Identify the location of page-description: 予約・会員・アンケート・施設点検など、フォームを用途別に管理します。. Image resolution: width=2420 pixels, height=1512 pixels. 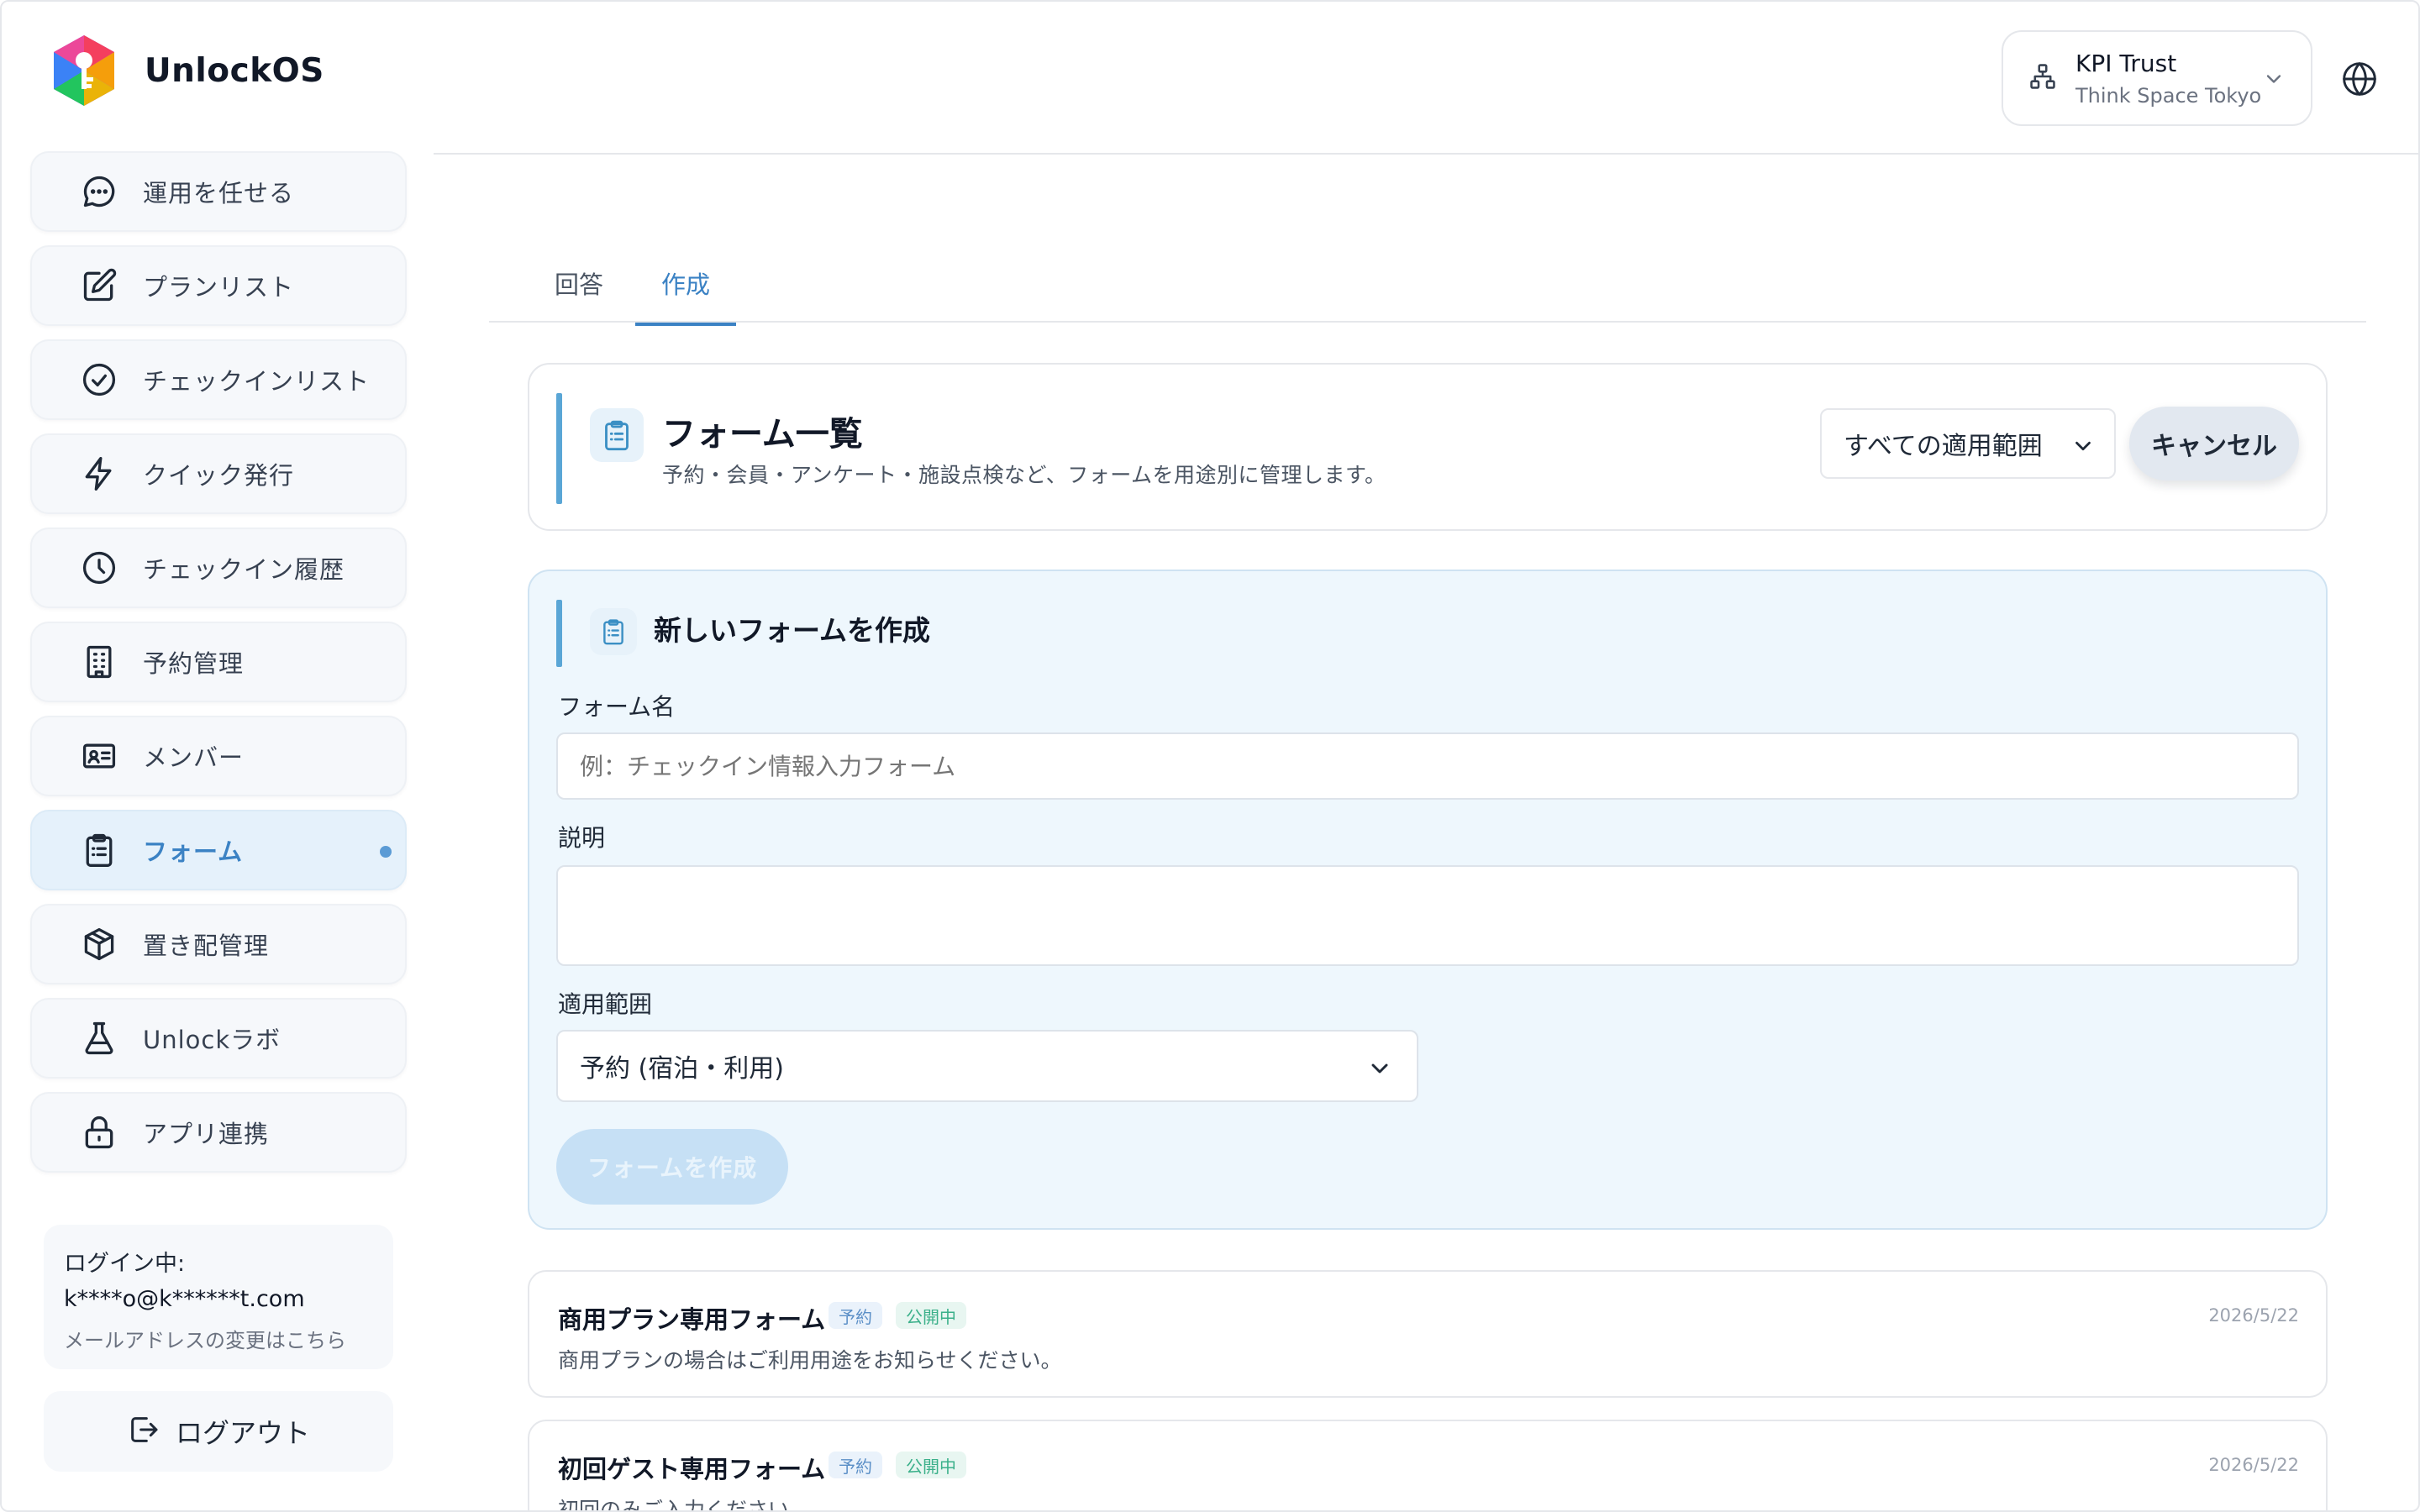
(1024, 475).